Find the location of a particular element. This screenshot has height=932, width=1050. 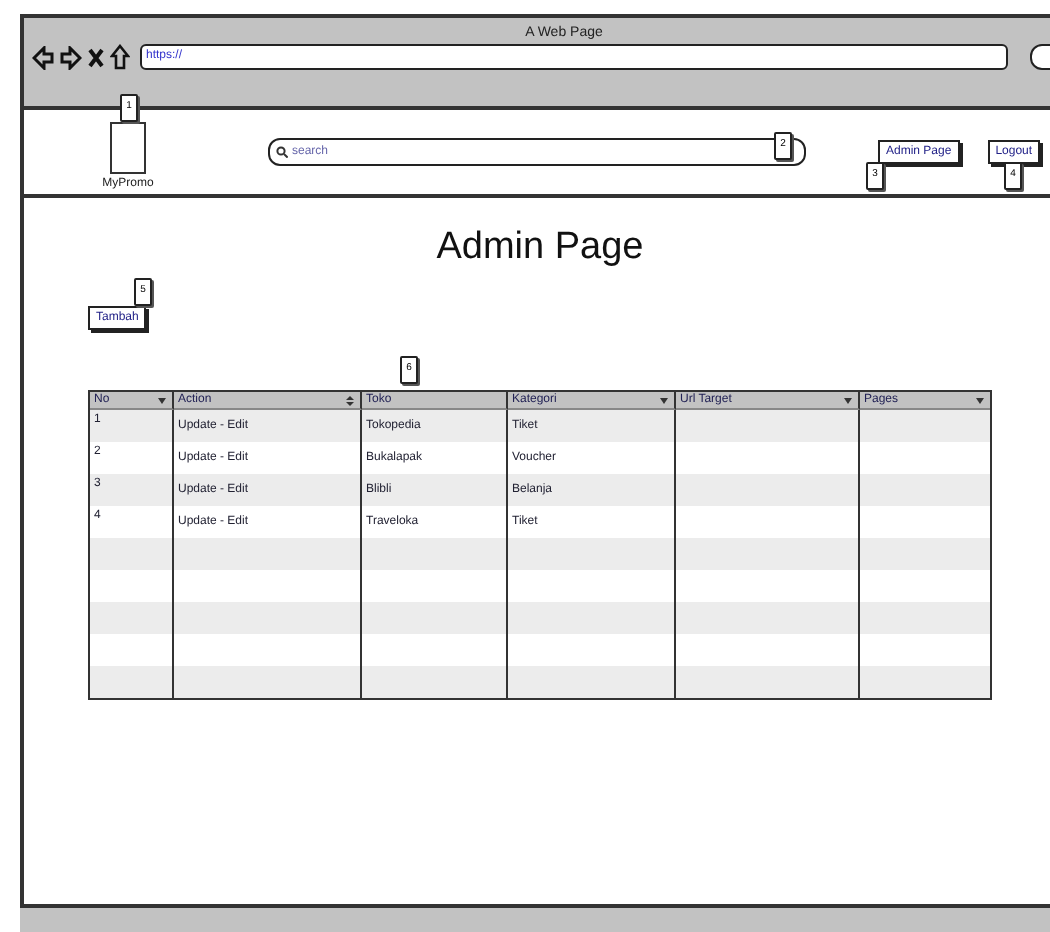

logo-placeholder is located at coordinates (128, 148).